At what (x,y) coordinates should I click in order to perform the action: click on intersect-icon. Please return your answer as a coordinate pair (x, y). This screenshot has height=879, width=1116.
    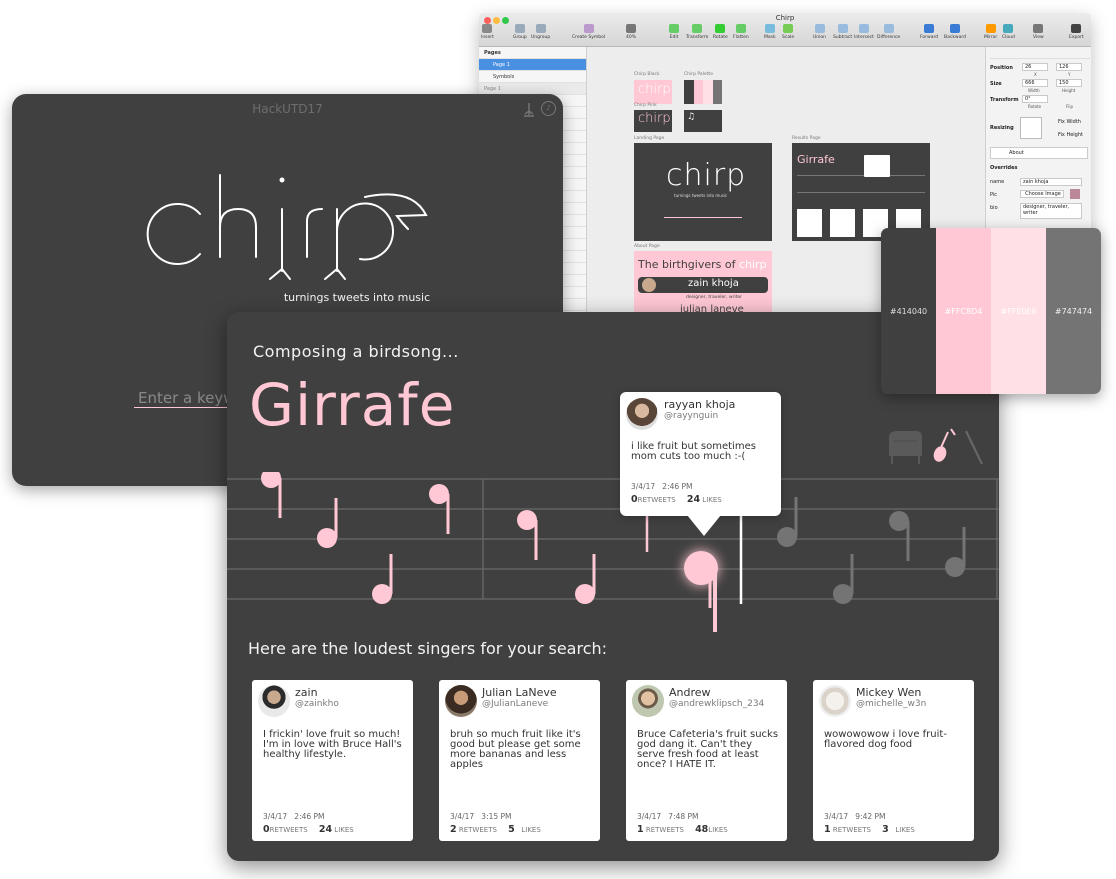
    Looking at the image, I should click on (863, 28).